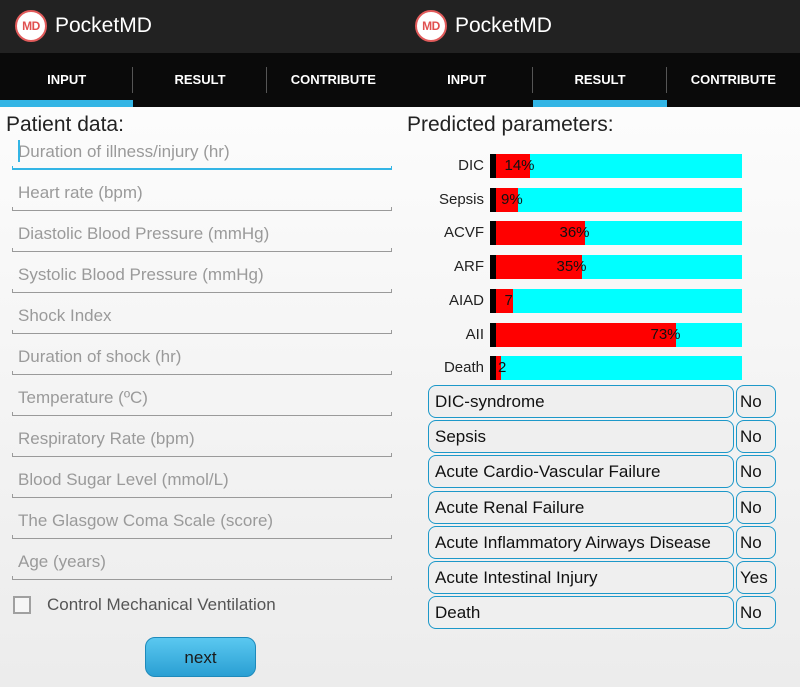 The height and width of the screenshot is (687, 800). I want to click on bar-row-aii: AII 73%, so click(600, 334).